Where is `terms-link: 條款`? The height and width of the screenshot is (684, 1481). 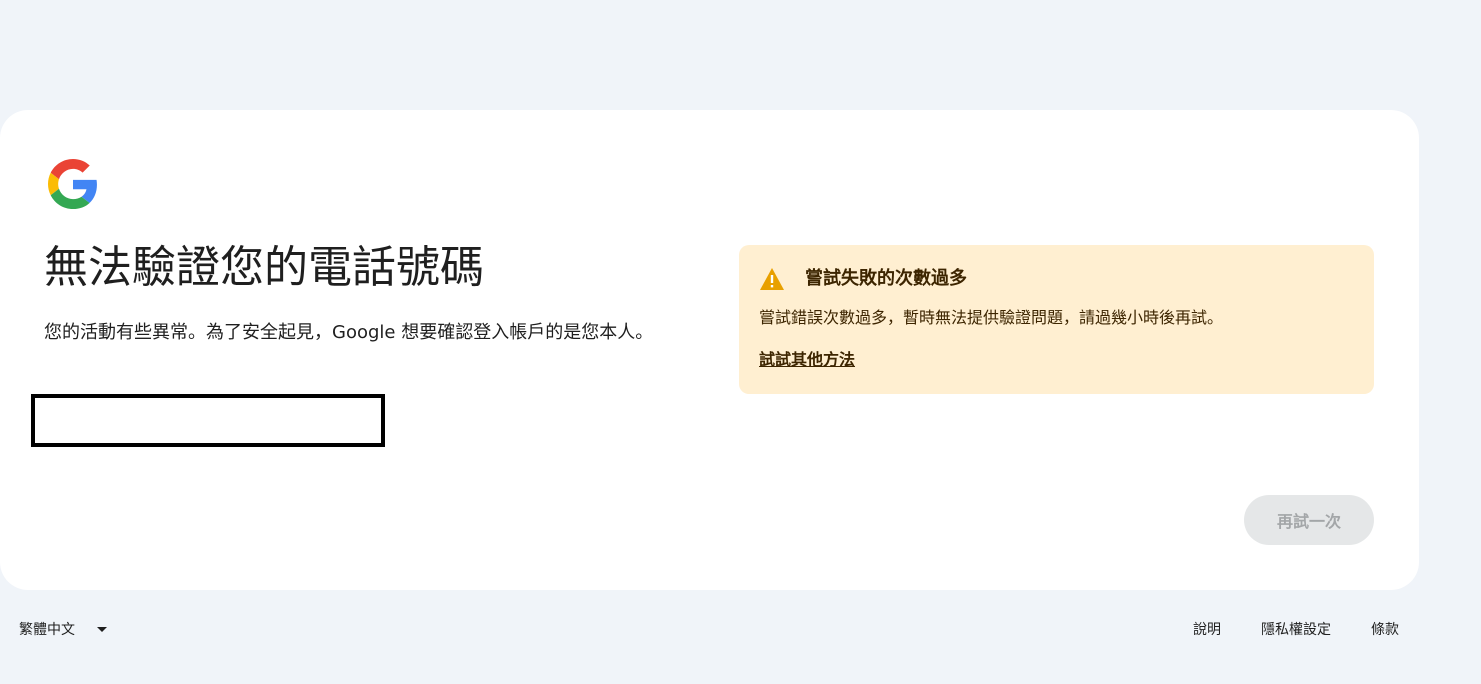 terms-link: 條款 is located at coordinates (1385, 629).